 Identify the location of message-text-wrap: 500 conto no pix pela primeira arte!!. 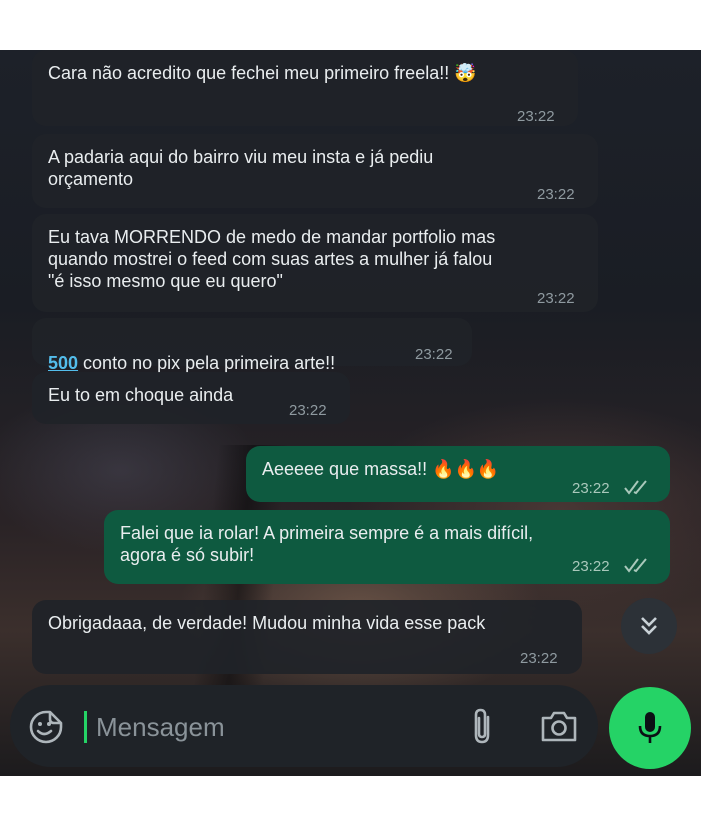
(191, 352).